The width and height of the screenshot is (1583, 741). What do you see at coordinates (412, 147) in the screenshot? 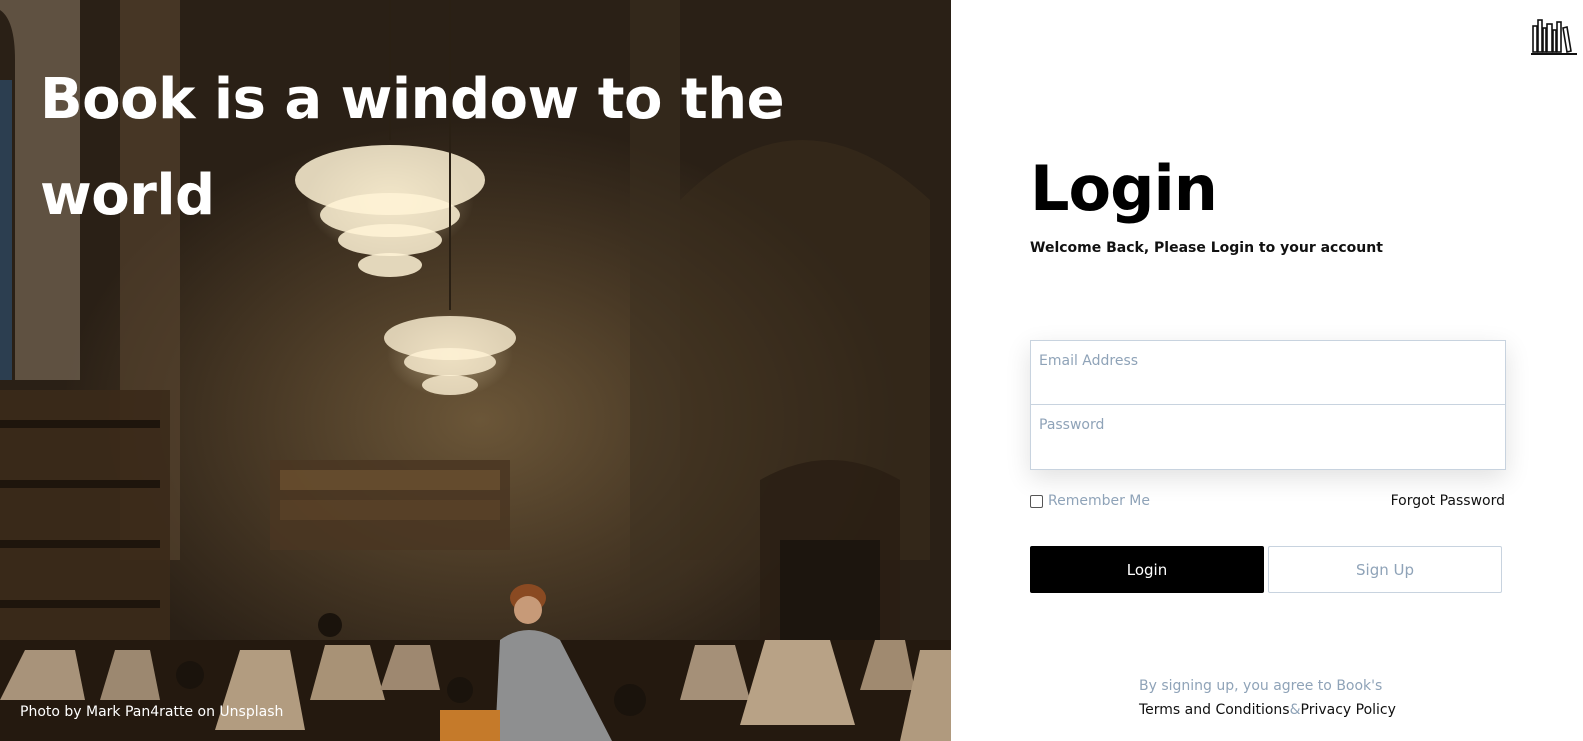
I see `hero-headline: Book is a window to the world` at bounding box center [412, 147].